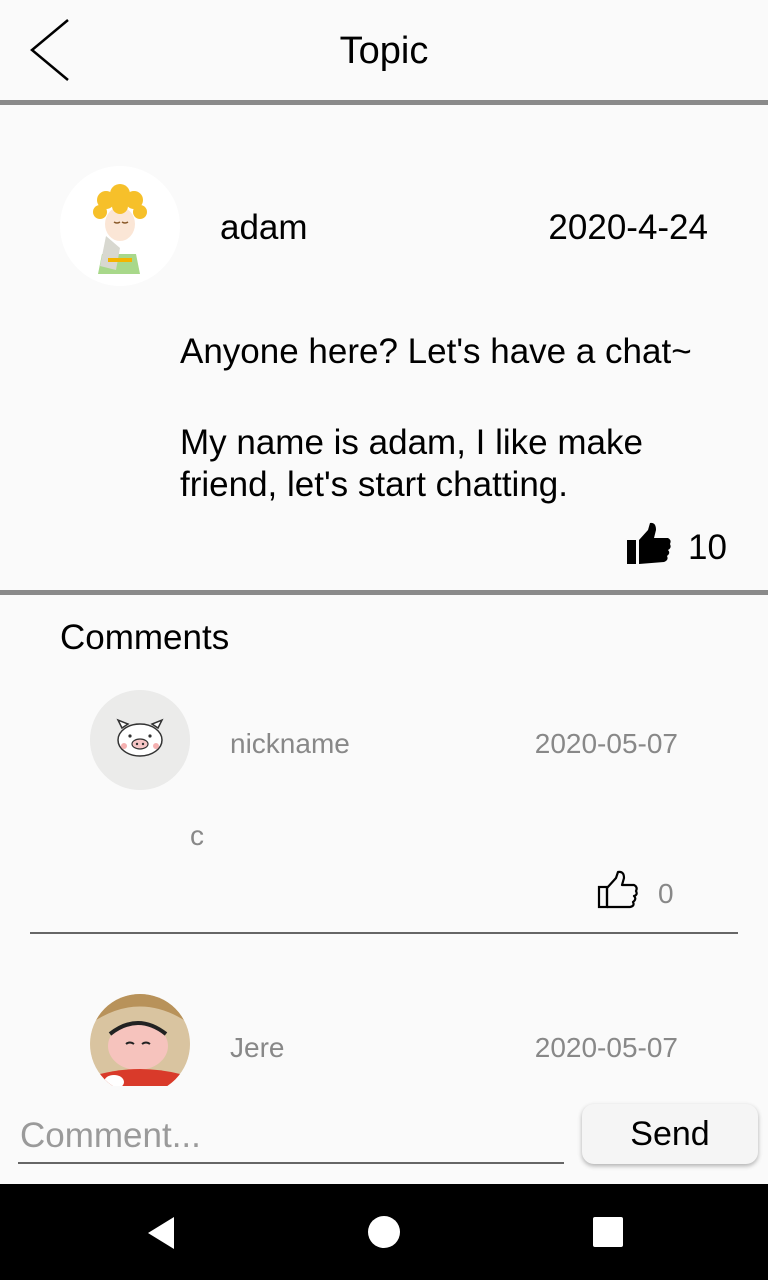 The image size is (768, 1280). I want to click on comment-author-name: nickname, so click(290, 744).